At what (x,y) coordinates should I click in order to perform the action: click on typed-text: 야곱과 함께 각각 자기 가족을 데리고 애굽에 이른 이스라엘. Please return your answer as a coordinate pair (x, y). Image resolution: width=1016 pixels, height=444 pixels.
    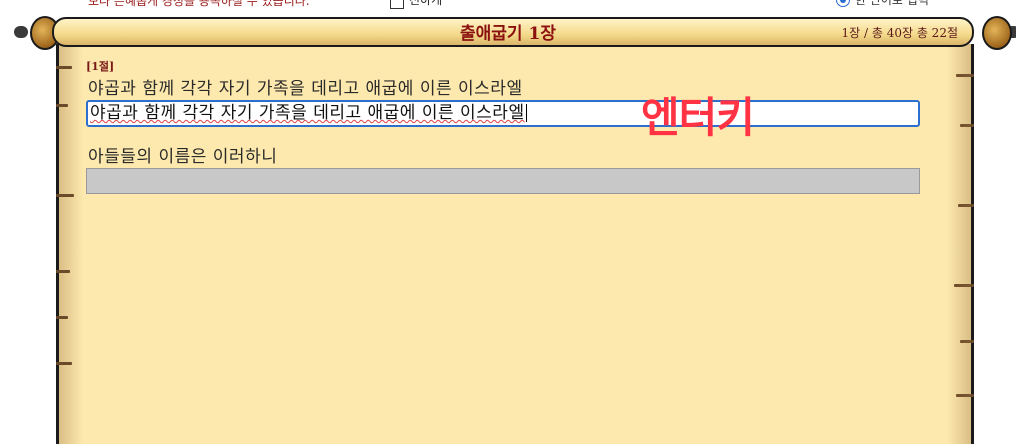
    Looking at the image, I should click on (307, 113).